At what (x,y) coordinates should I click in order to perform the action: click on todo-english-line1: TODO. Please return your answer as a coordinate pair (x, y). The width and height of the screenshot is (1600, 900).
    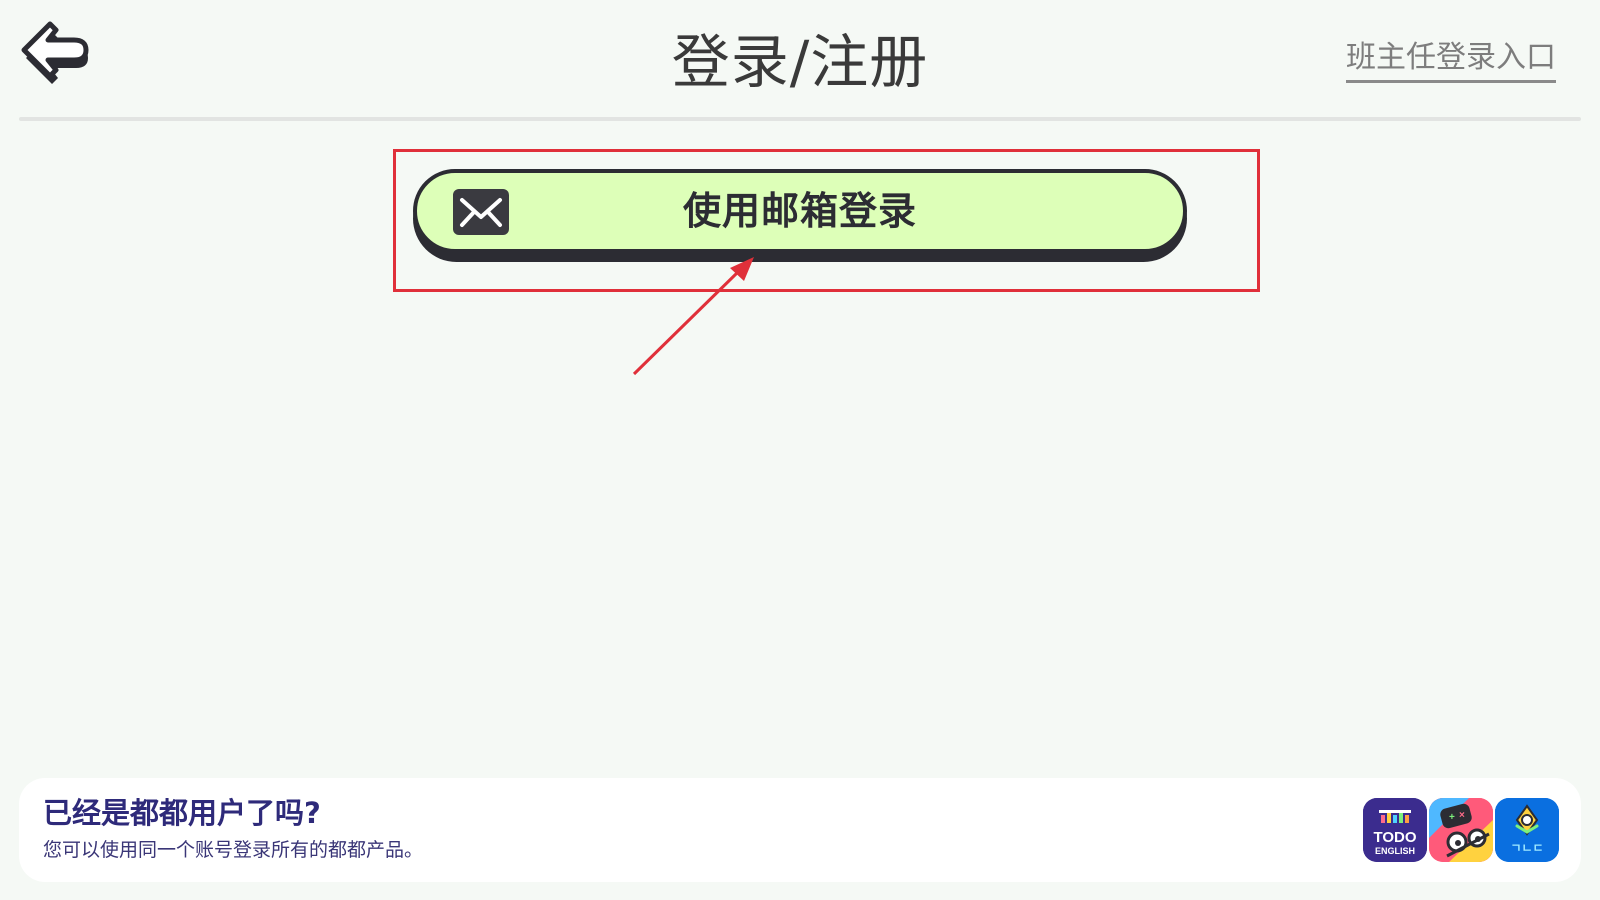
    Looking at the image, I should click on (1394, 837).